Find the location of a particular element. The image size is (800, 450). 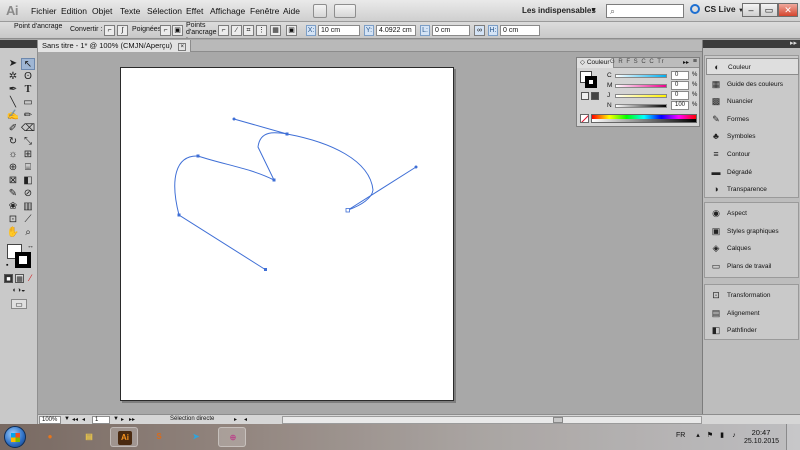

slider-value: 100 is located at coordinates (680, 105).